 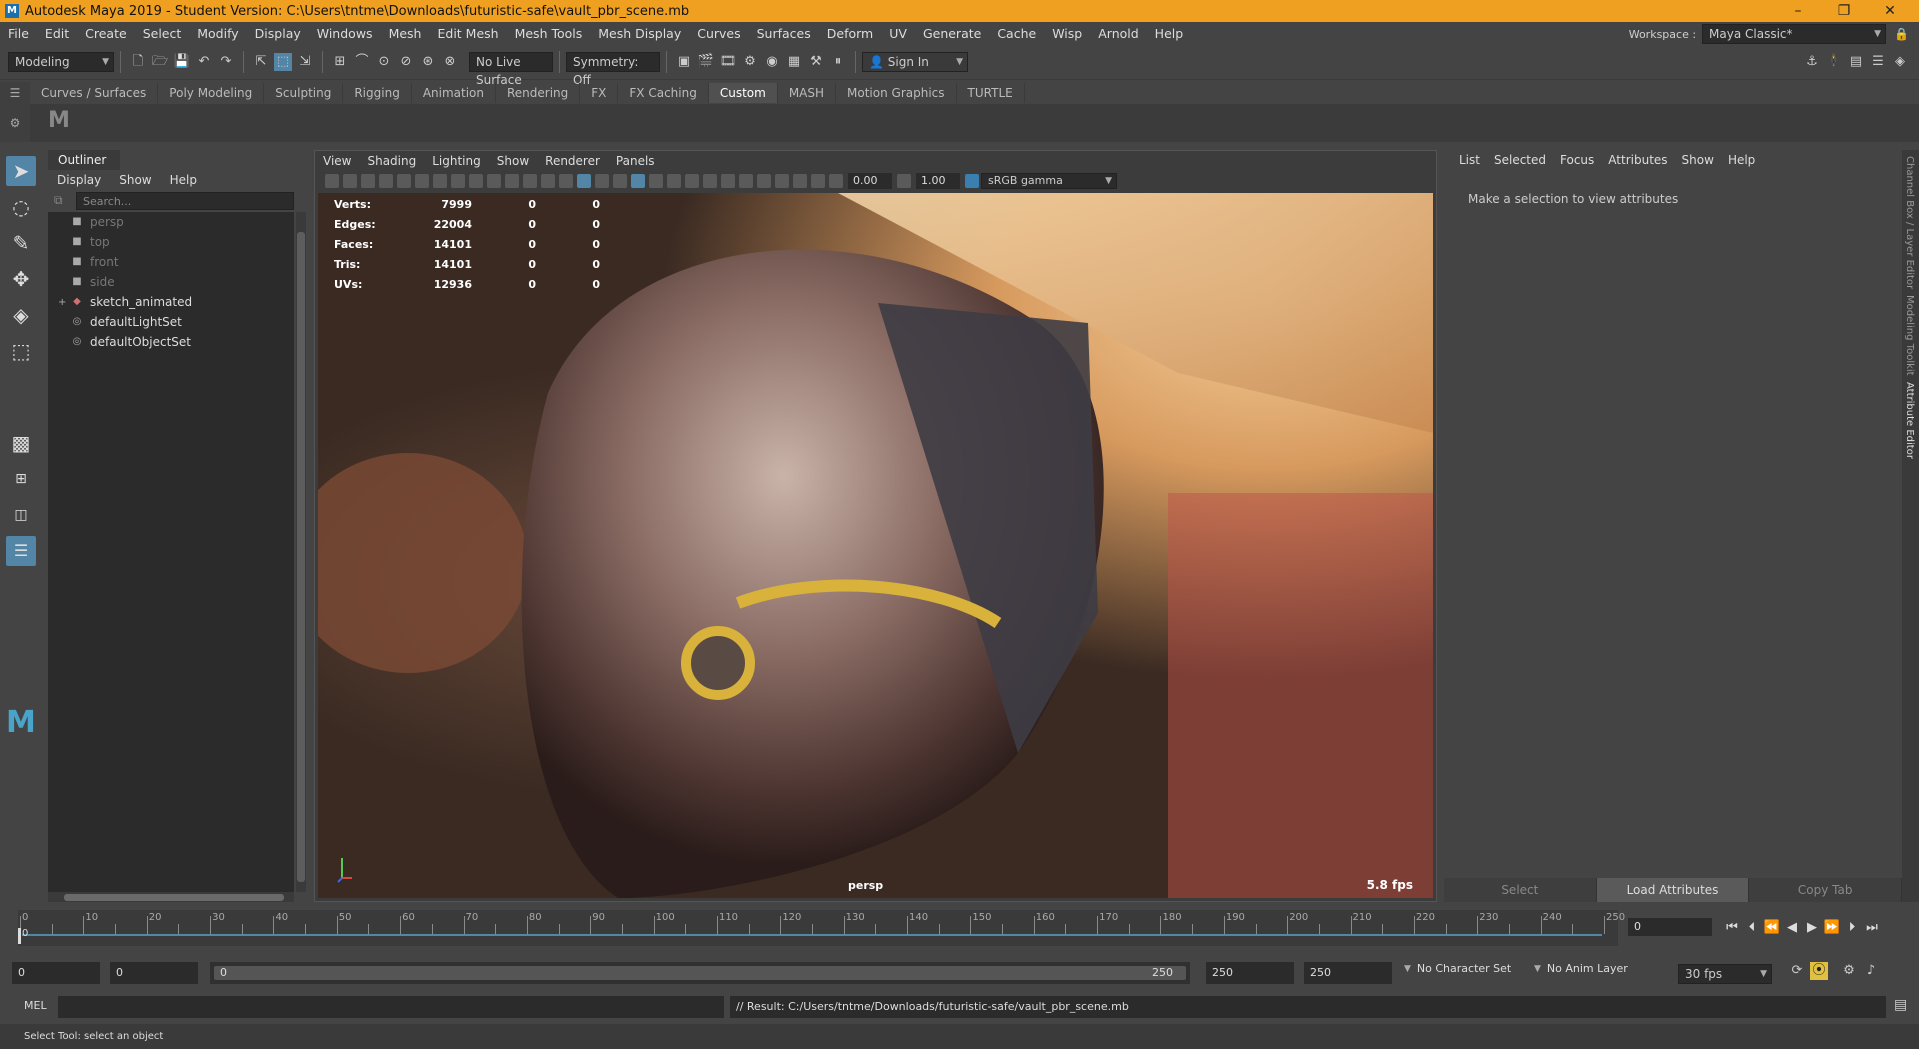 I want to click on shelf-tab-fx-caching: FX Caching, so click(x=663, y=93).